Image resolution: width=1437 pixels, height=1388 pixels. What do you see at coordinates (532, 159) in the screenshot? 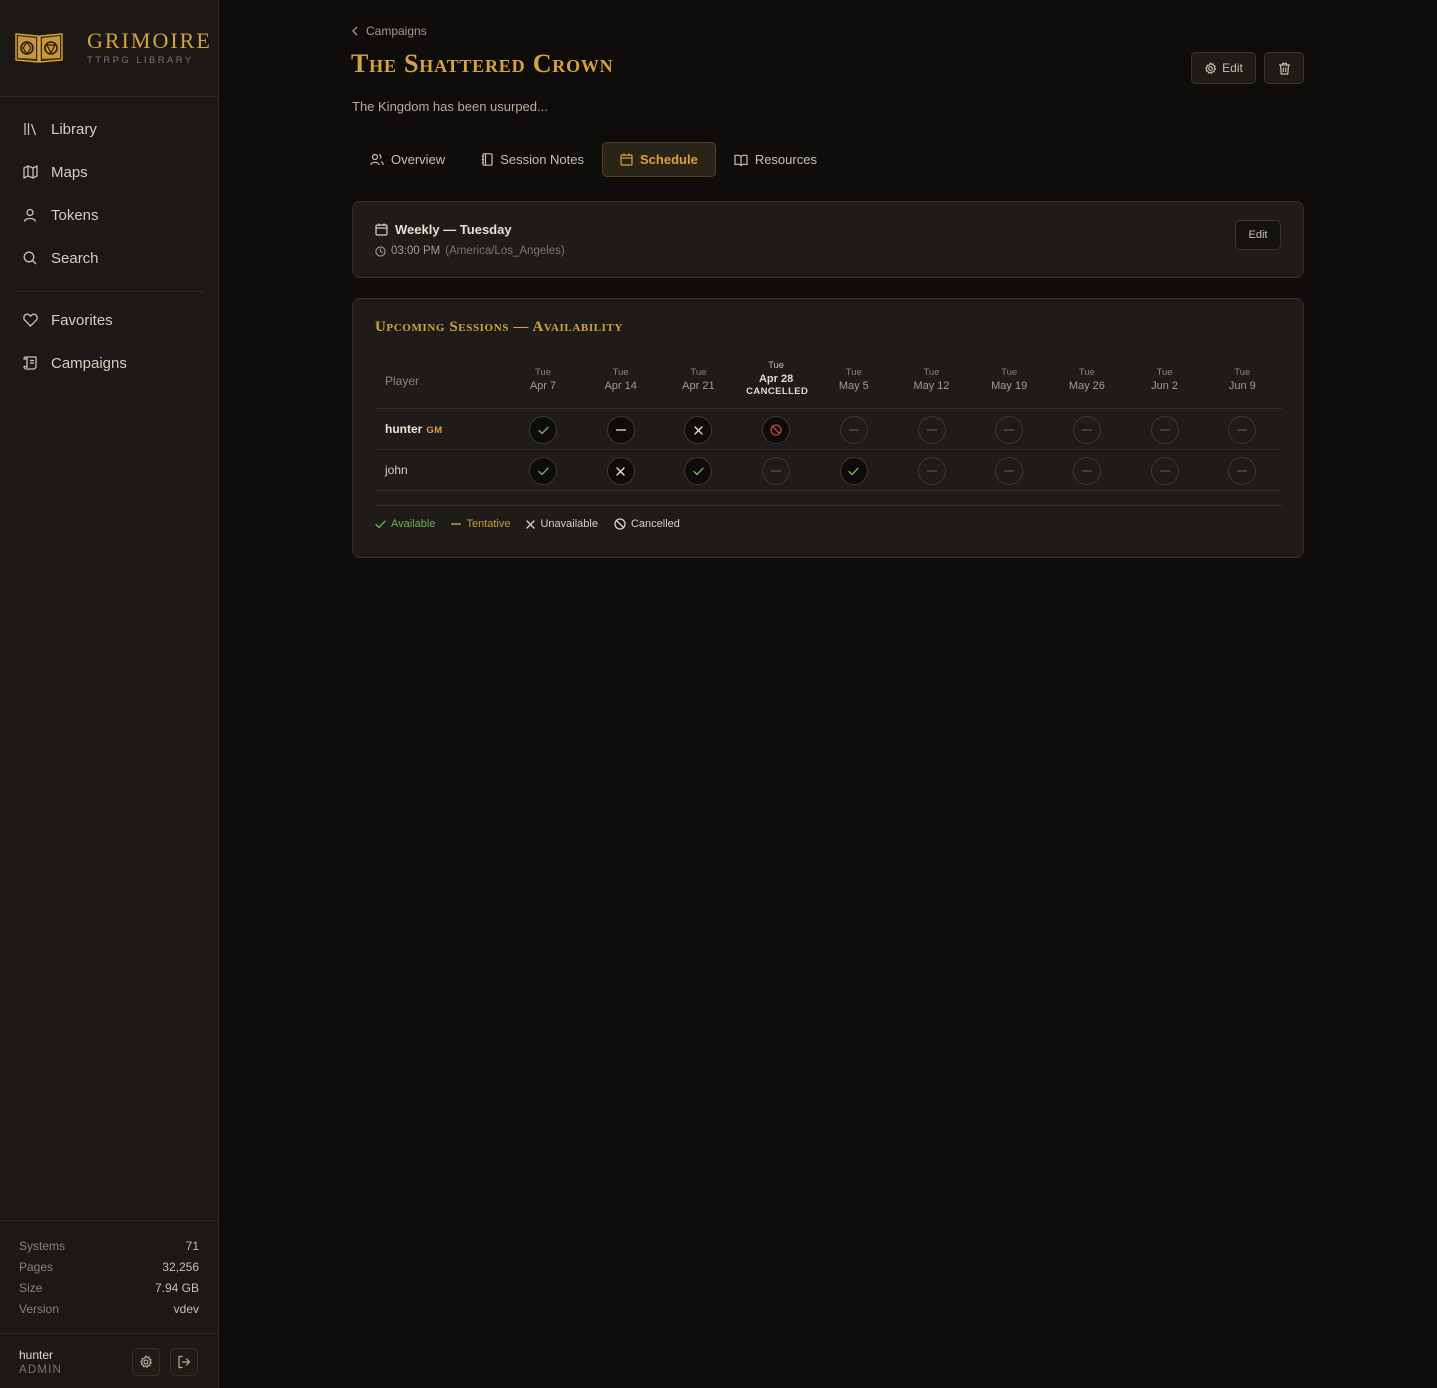
I see `tab-session-notes: Session Notes` at bounding box center [532, 159].